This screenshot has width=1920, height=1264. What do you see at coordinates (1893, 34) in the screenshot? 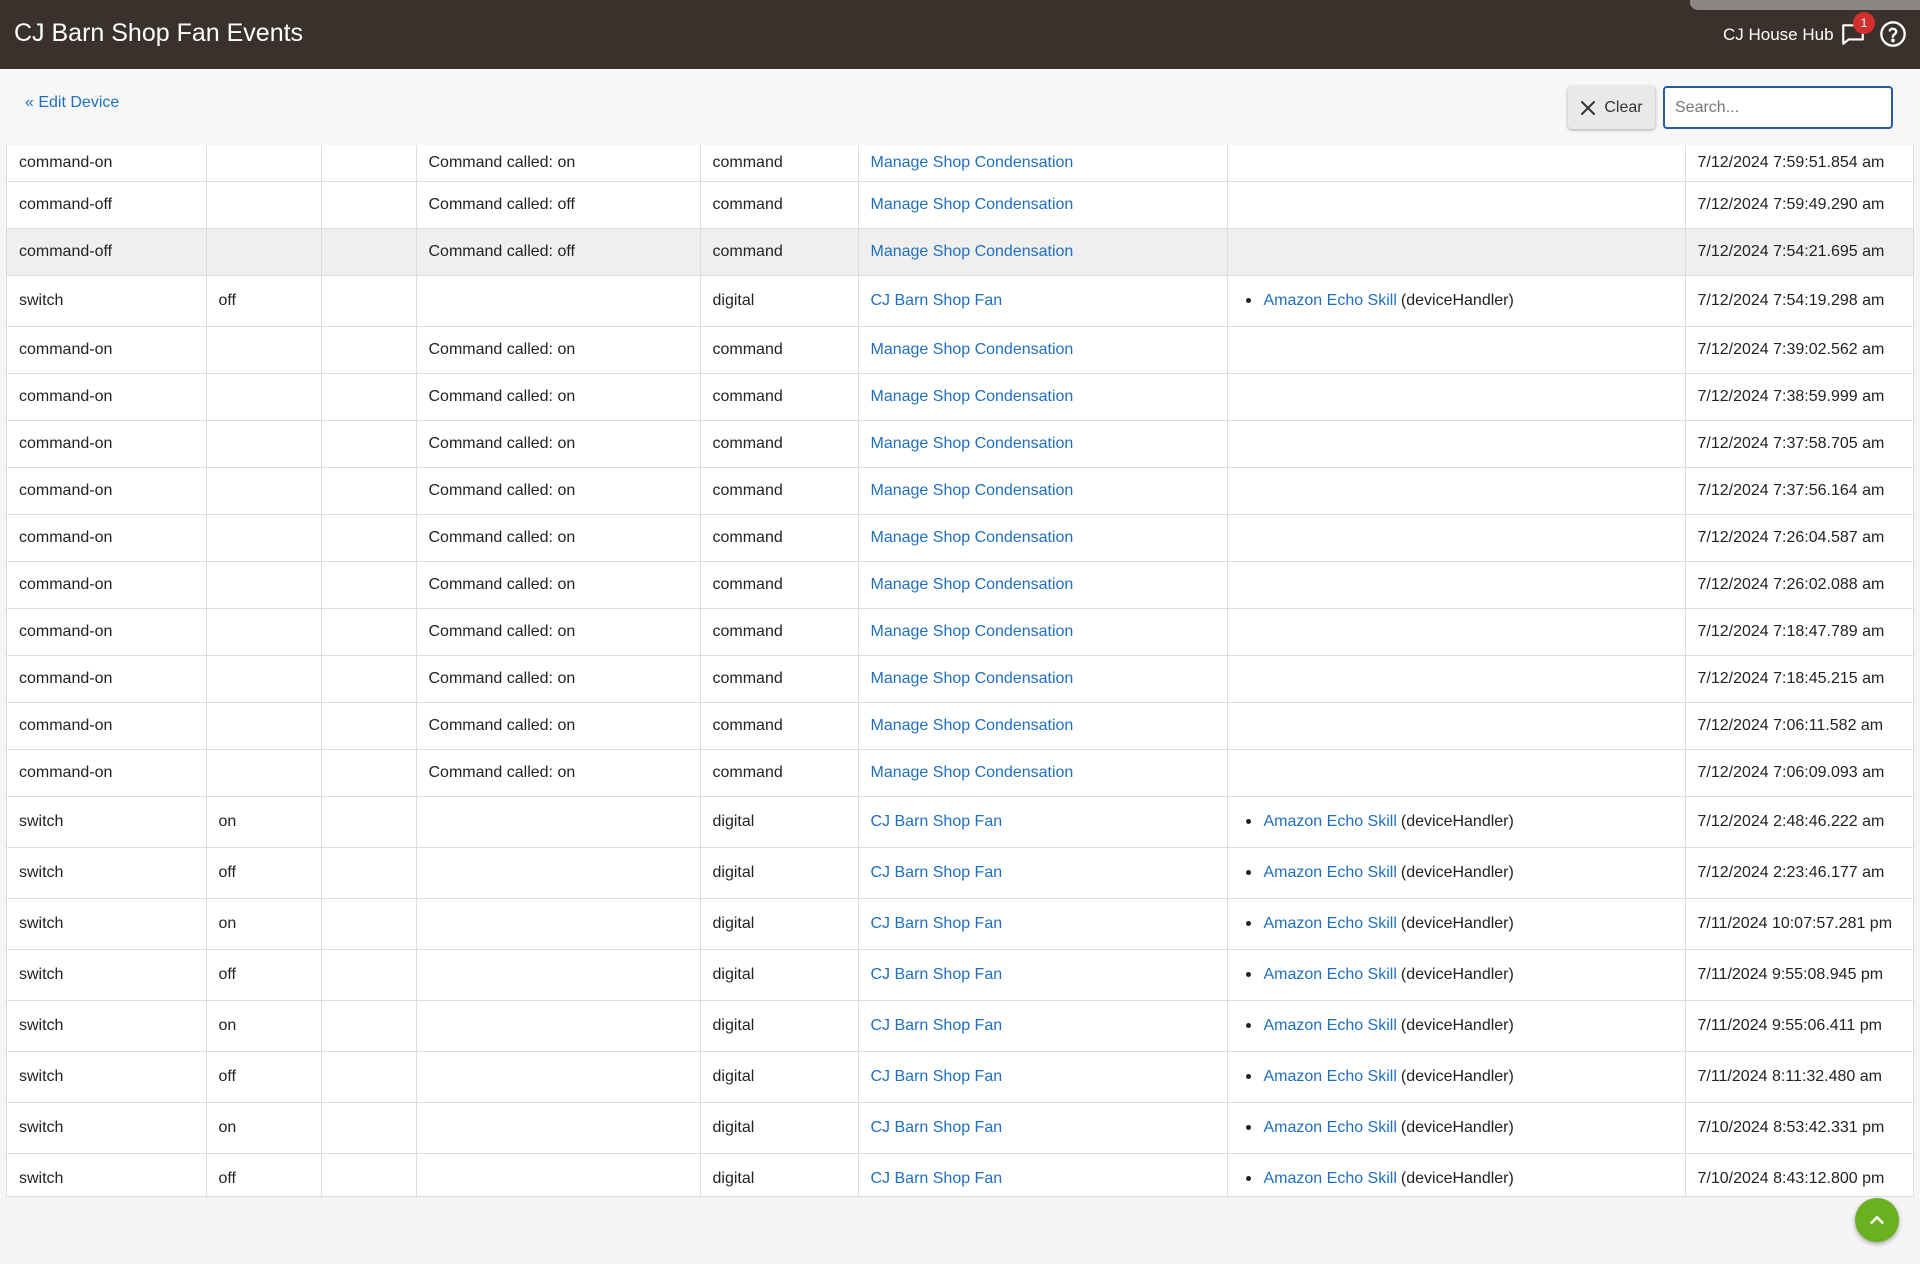
I see `help-button` at bounding box center [1893, 34].